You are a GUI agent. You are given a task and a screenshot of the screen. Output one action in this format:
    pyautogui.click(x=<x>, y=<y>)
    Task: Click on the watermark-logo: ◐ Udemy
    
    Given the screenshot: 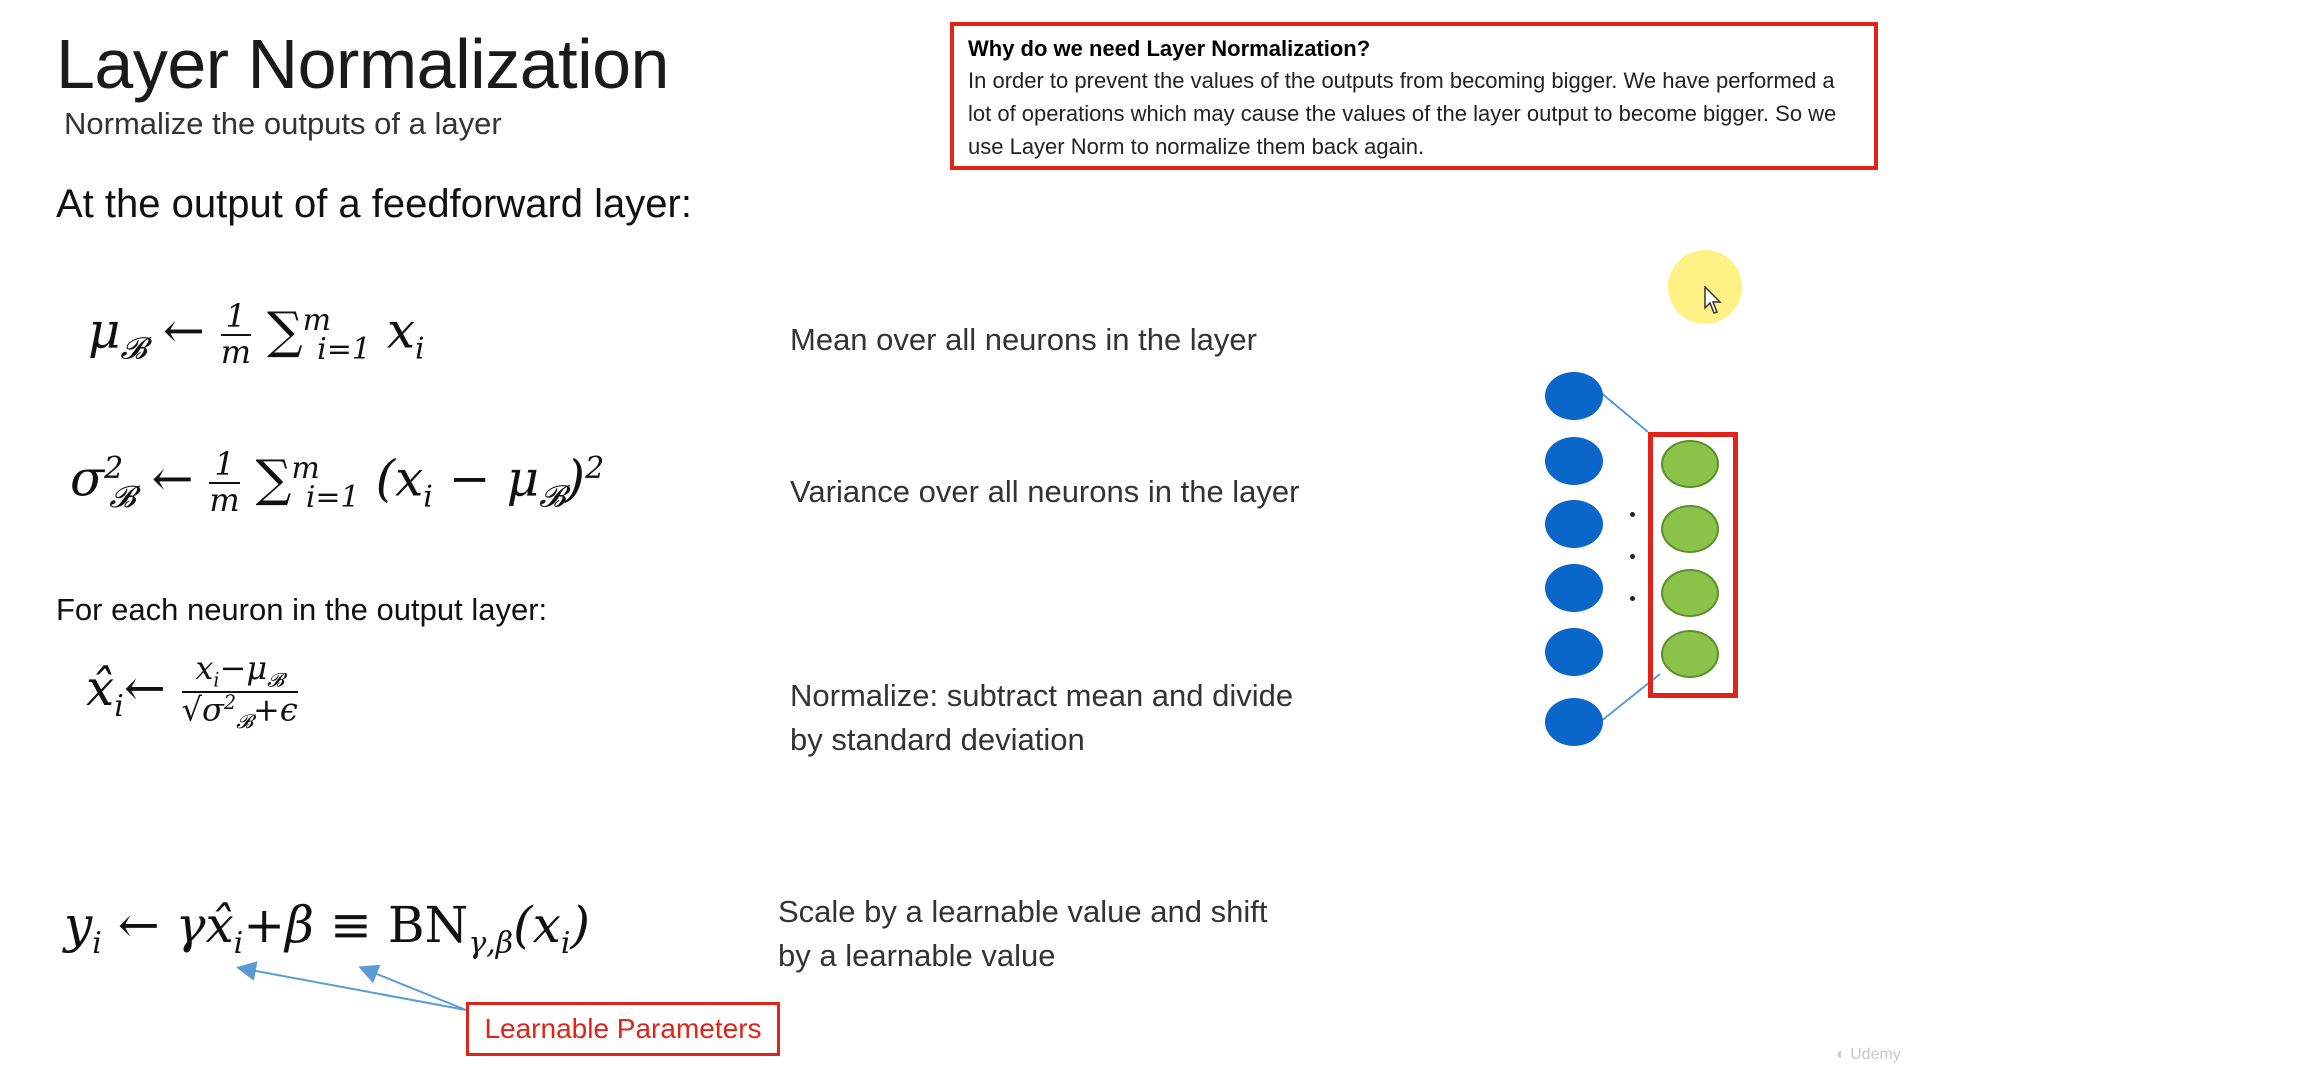 What is the action you would take?
    pyautogui.click(x=1868, y=1054)
    